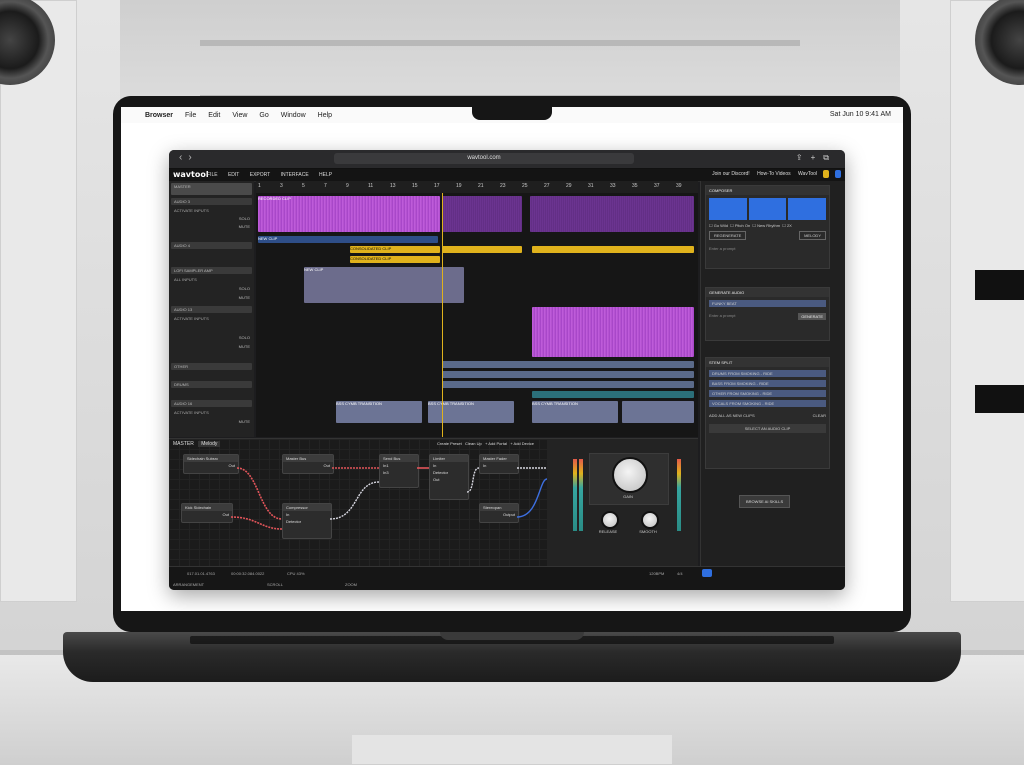 This screenshot has height=765, width=1024. Describe the element at coordinates (812, 235) in the screenshot. I see `melody-select: MELODY` at that location.